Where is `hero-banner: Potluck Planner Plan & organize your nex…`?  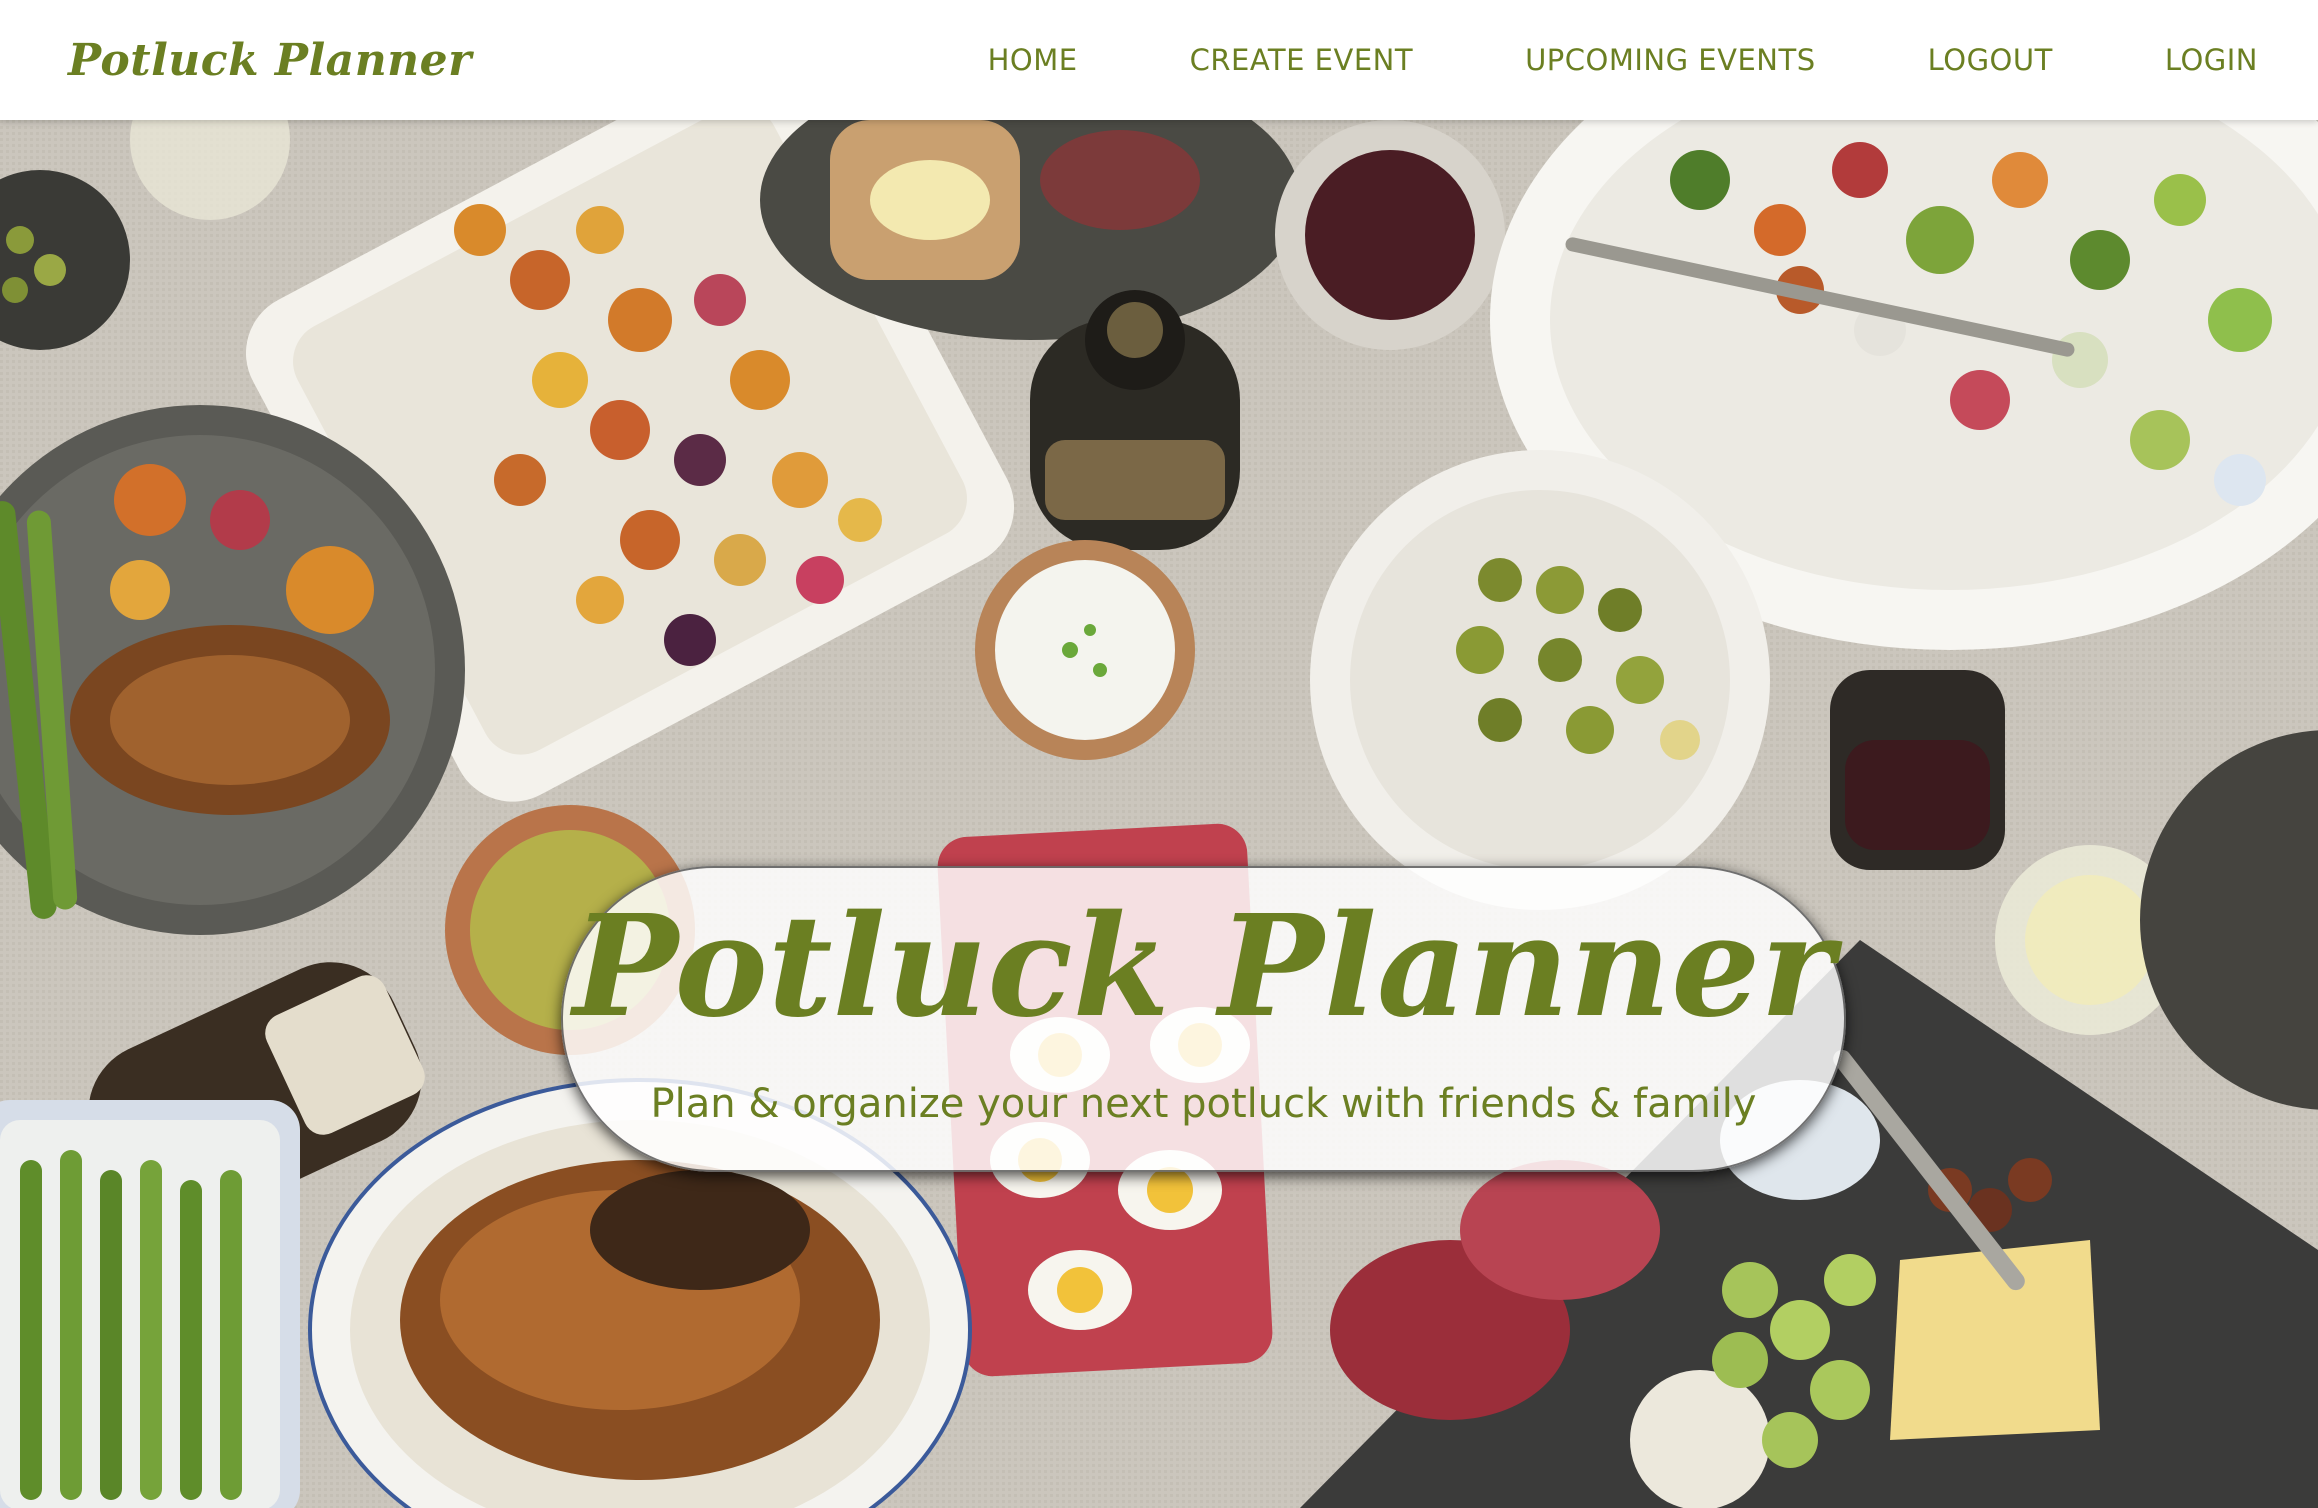 hero-banner: Potluck Planner Plan & organize your nex… is located at coordinates (1203, 1019).